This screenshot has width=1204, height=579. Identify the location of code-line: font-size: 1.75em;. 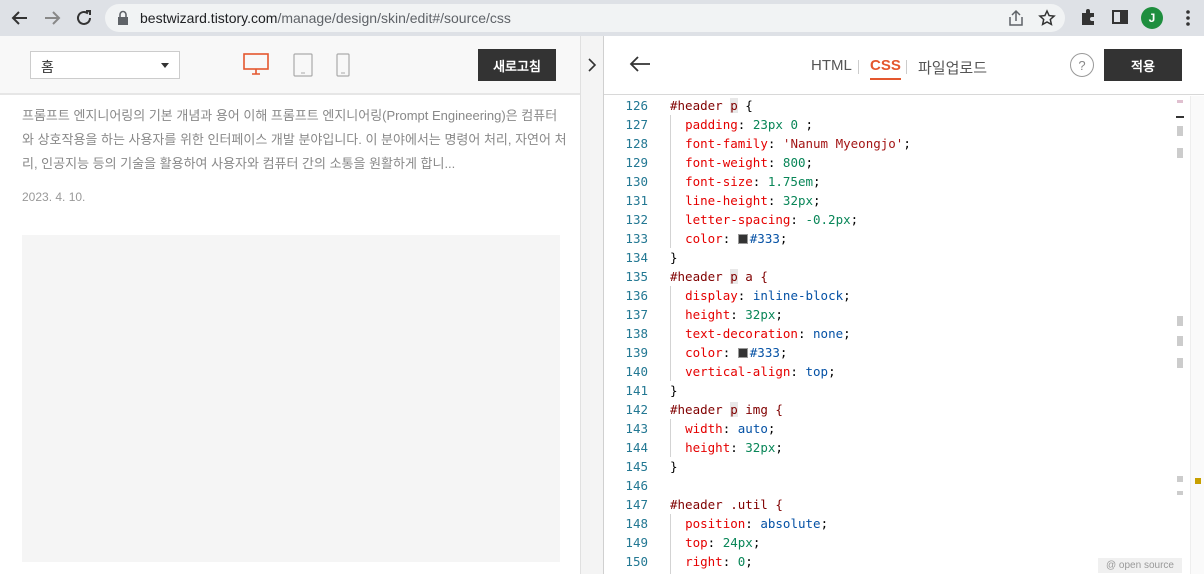
(745, 181).